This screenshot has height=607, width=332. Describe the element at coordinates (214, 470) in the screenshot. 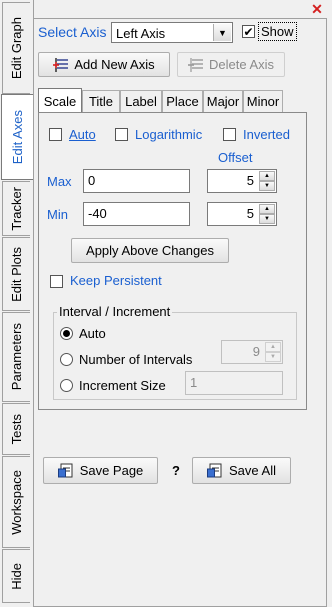

I see `save-all-icon` at that location.